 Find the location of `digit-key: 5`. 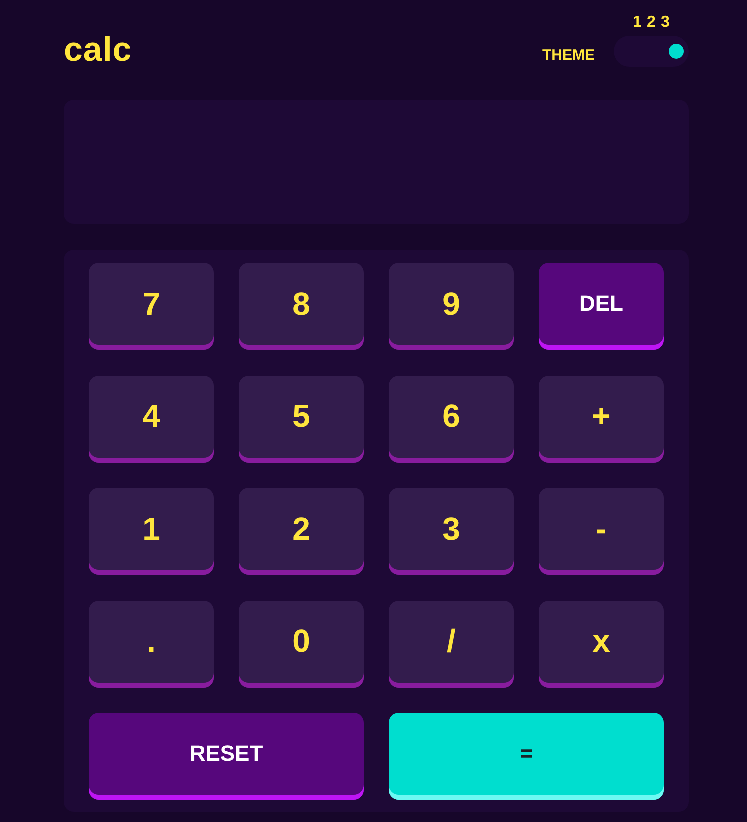

digit-key: 5 is located at coordinates (301, 419).